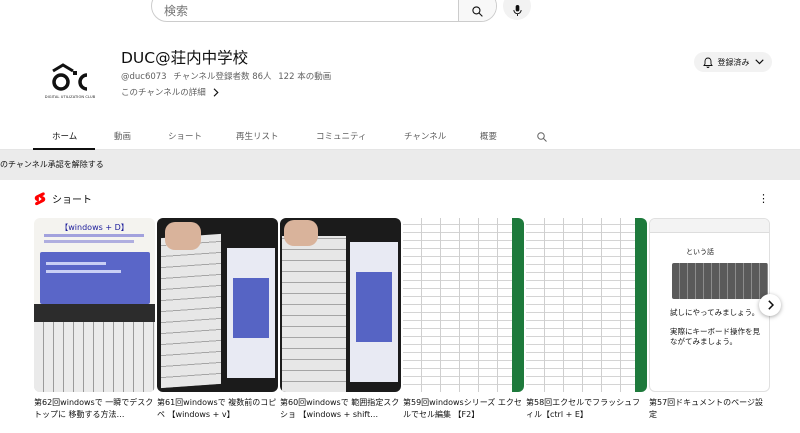 Image resolution: width=800 pixels, height=433 pixels. What do you see at coordinates (715, 312) in the screenshot?
I see `thumb-text-1: 試しにやってみましょう。` at bounding box center [715, 312].